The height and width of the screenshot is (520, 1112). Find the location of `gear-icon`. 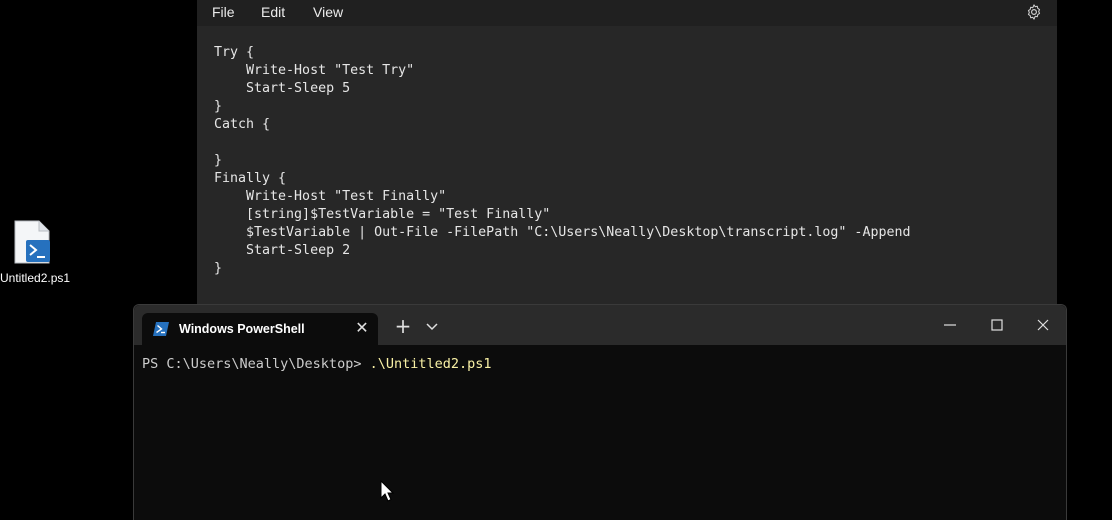

gear-icon is located at coordinates (1034, 12).